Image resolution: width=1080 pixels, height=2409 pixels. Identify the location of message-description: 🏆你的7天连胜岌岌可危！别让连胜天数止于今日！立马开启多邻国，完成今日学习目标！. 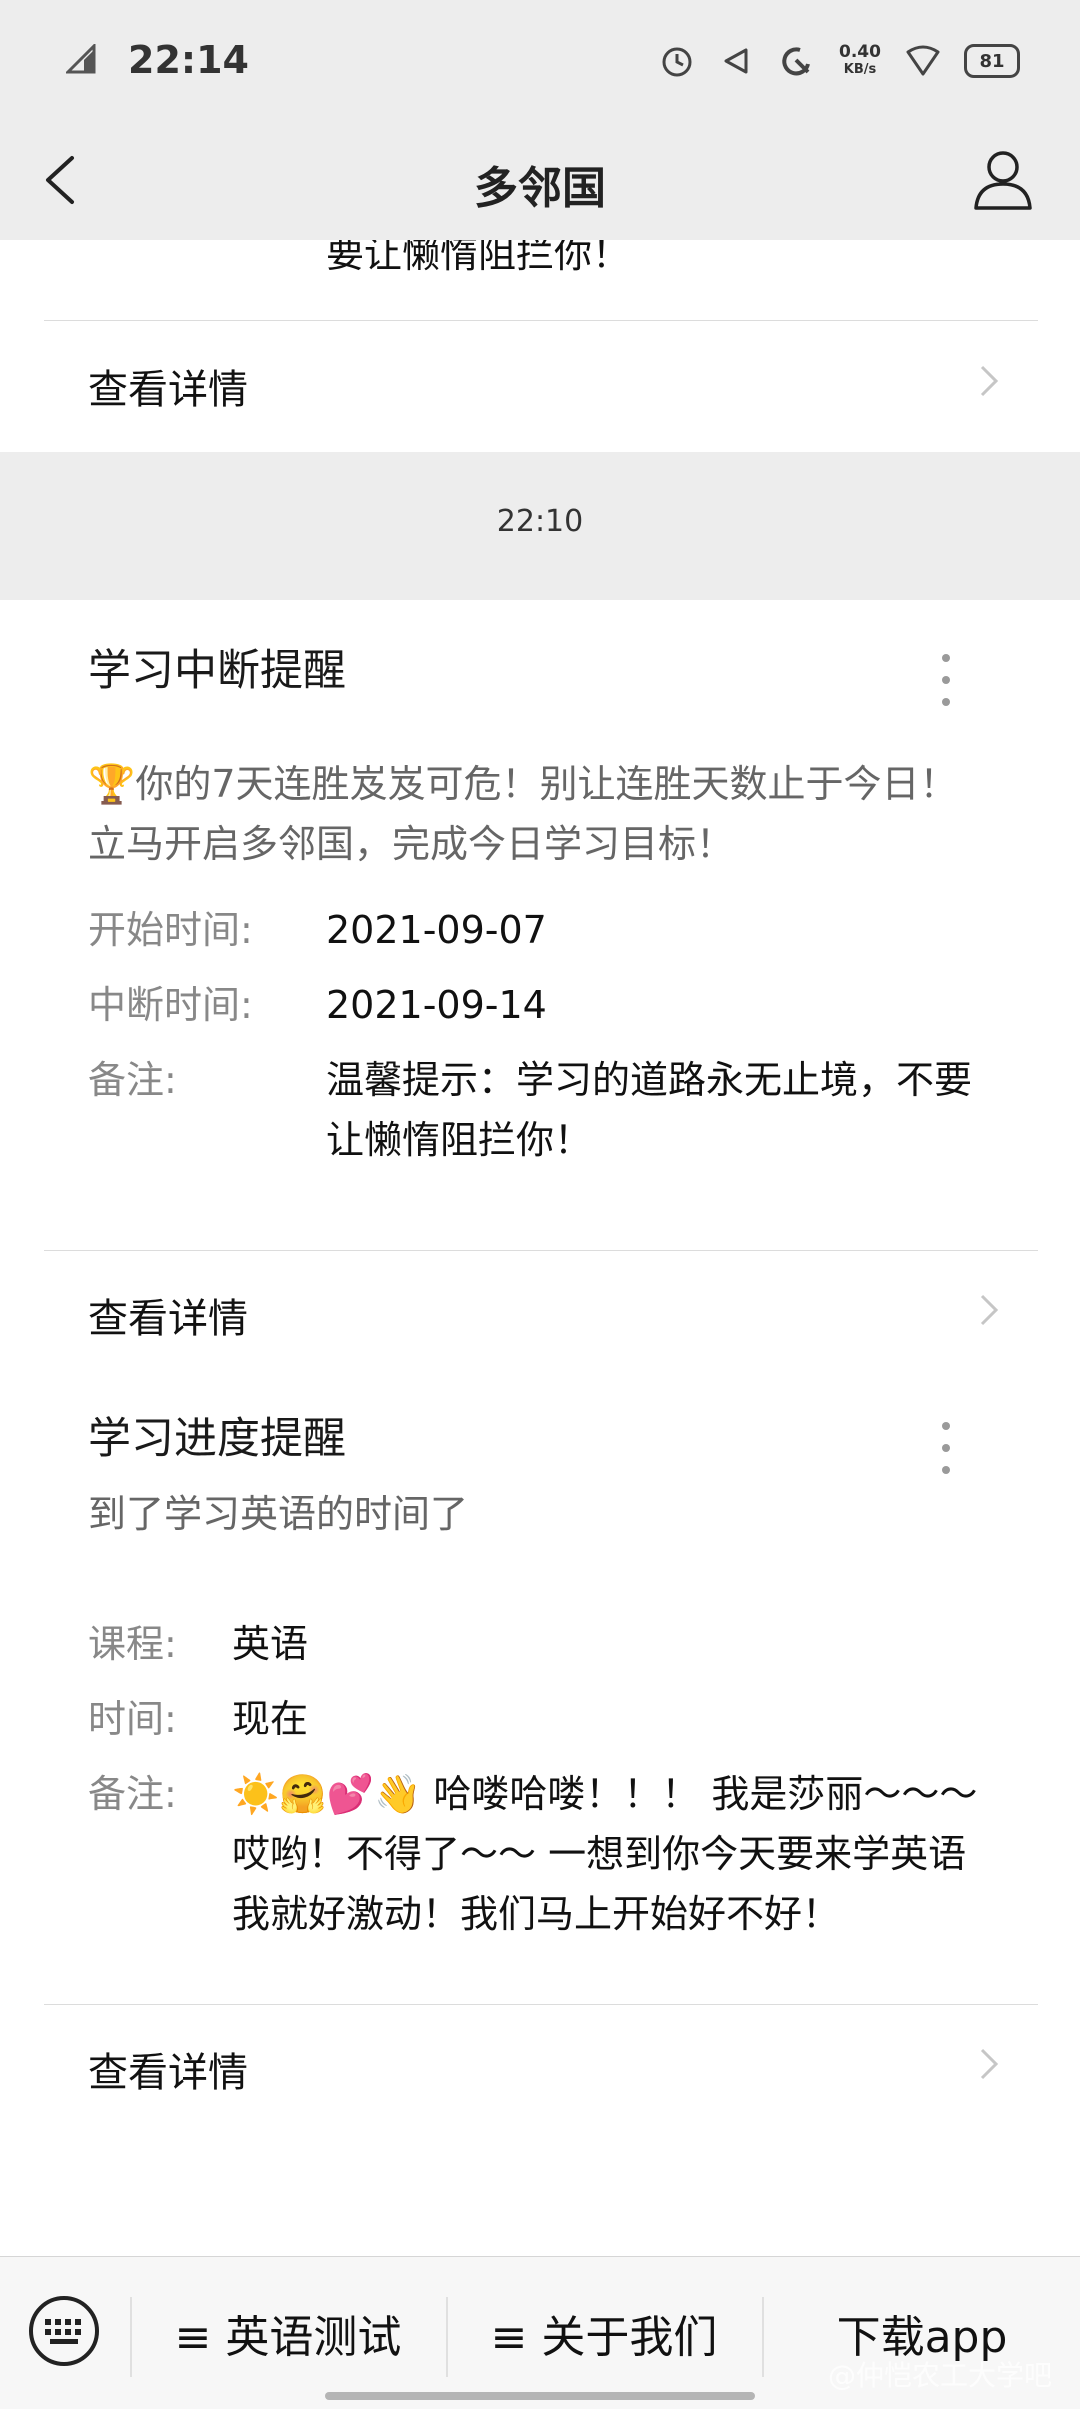
(523, 814).